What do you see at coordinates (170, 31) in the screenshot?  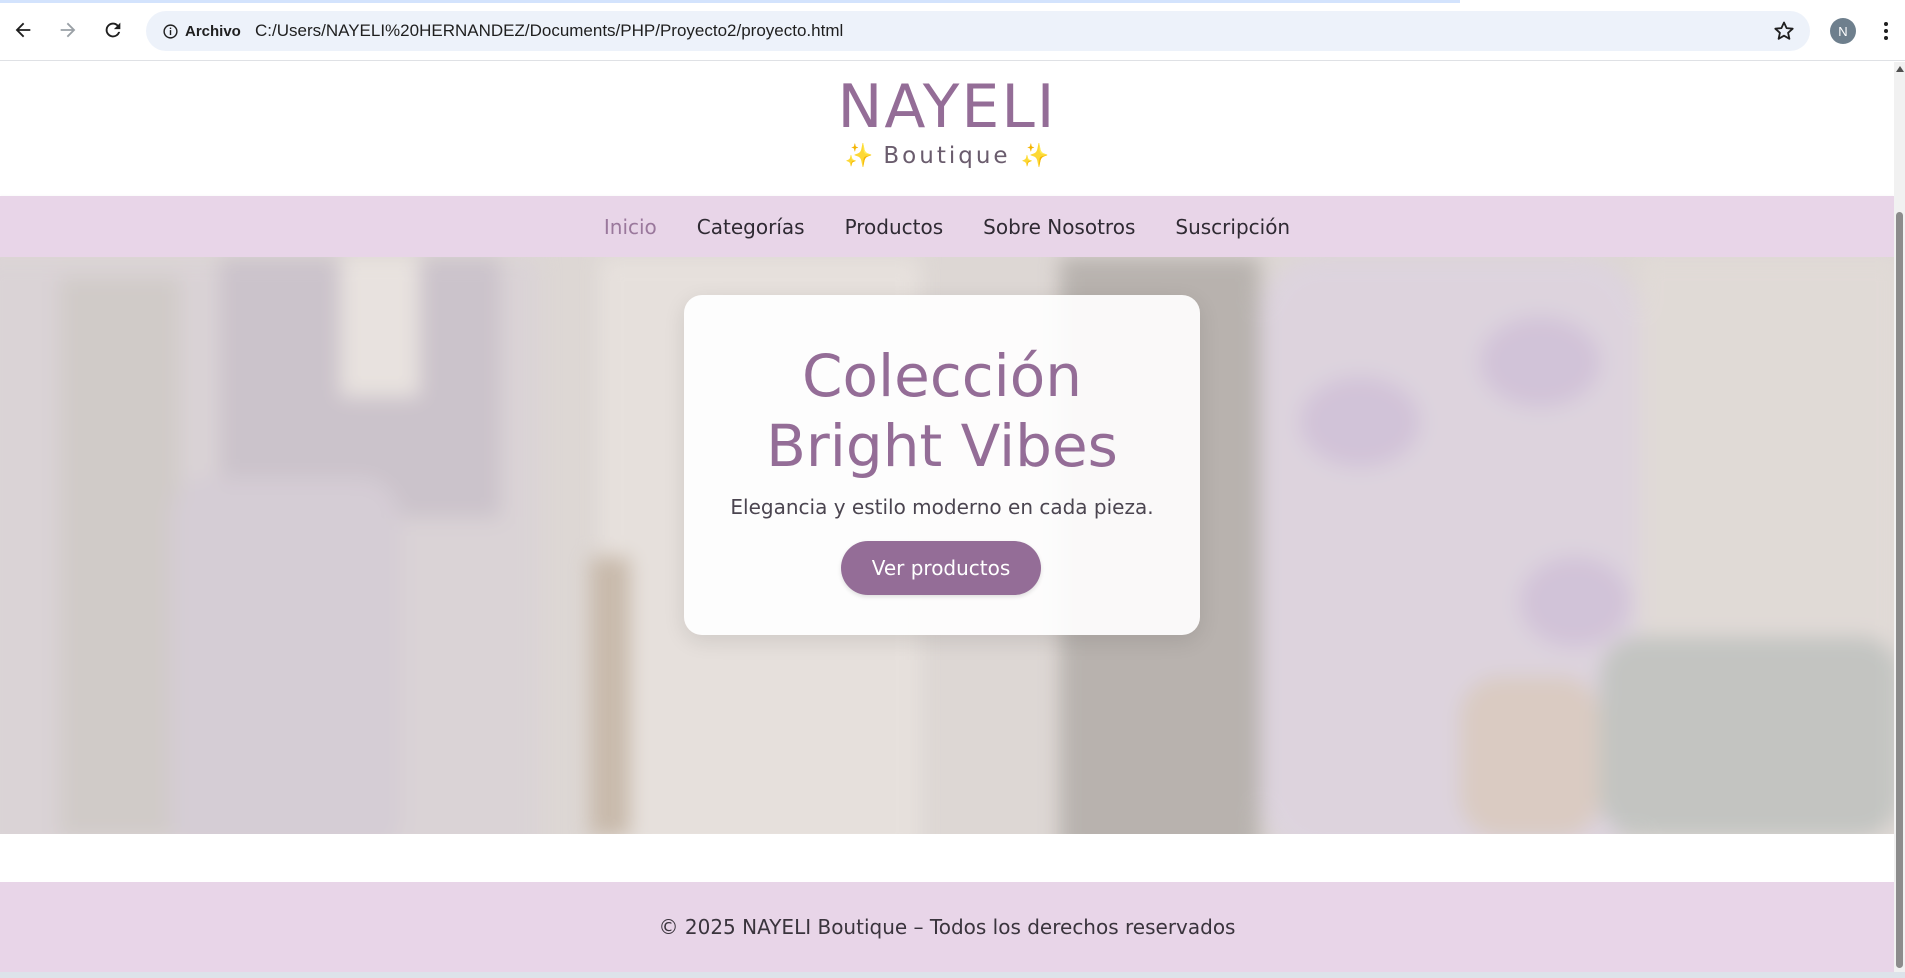 I see `info-icon` at bounding box center [170, 31].